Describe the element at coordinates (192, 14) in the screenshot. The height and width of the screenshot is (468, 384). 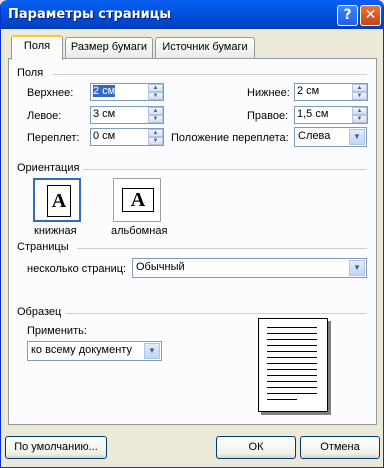
I see `title-bar: Параметры страницы ? ✕` at that location.